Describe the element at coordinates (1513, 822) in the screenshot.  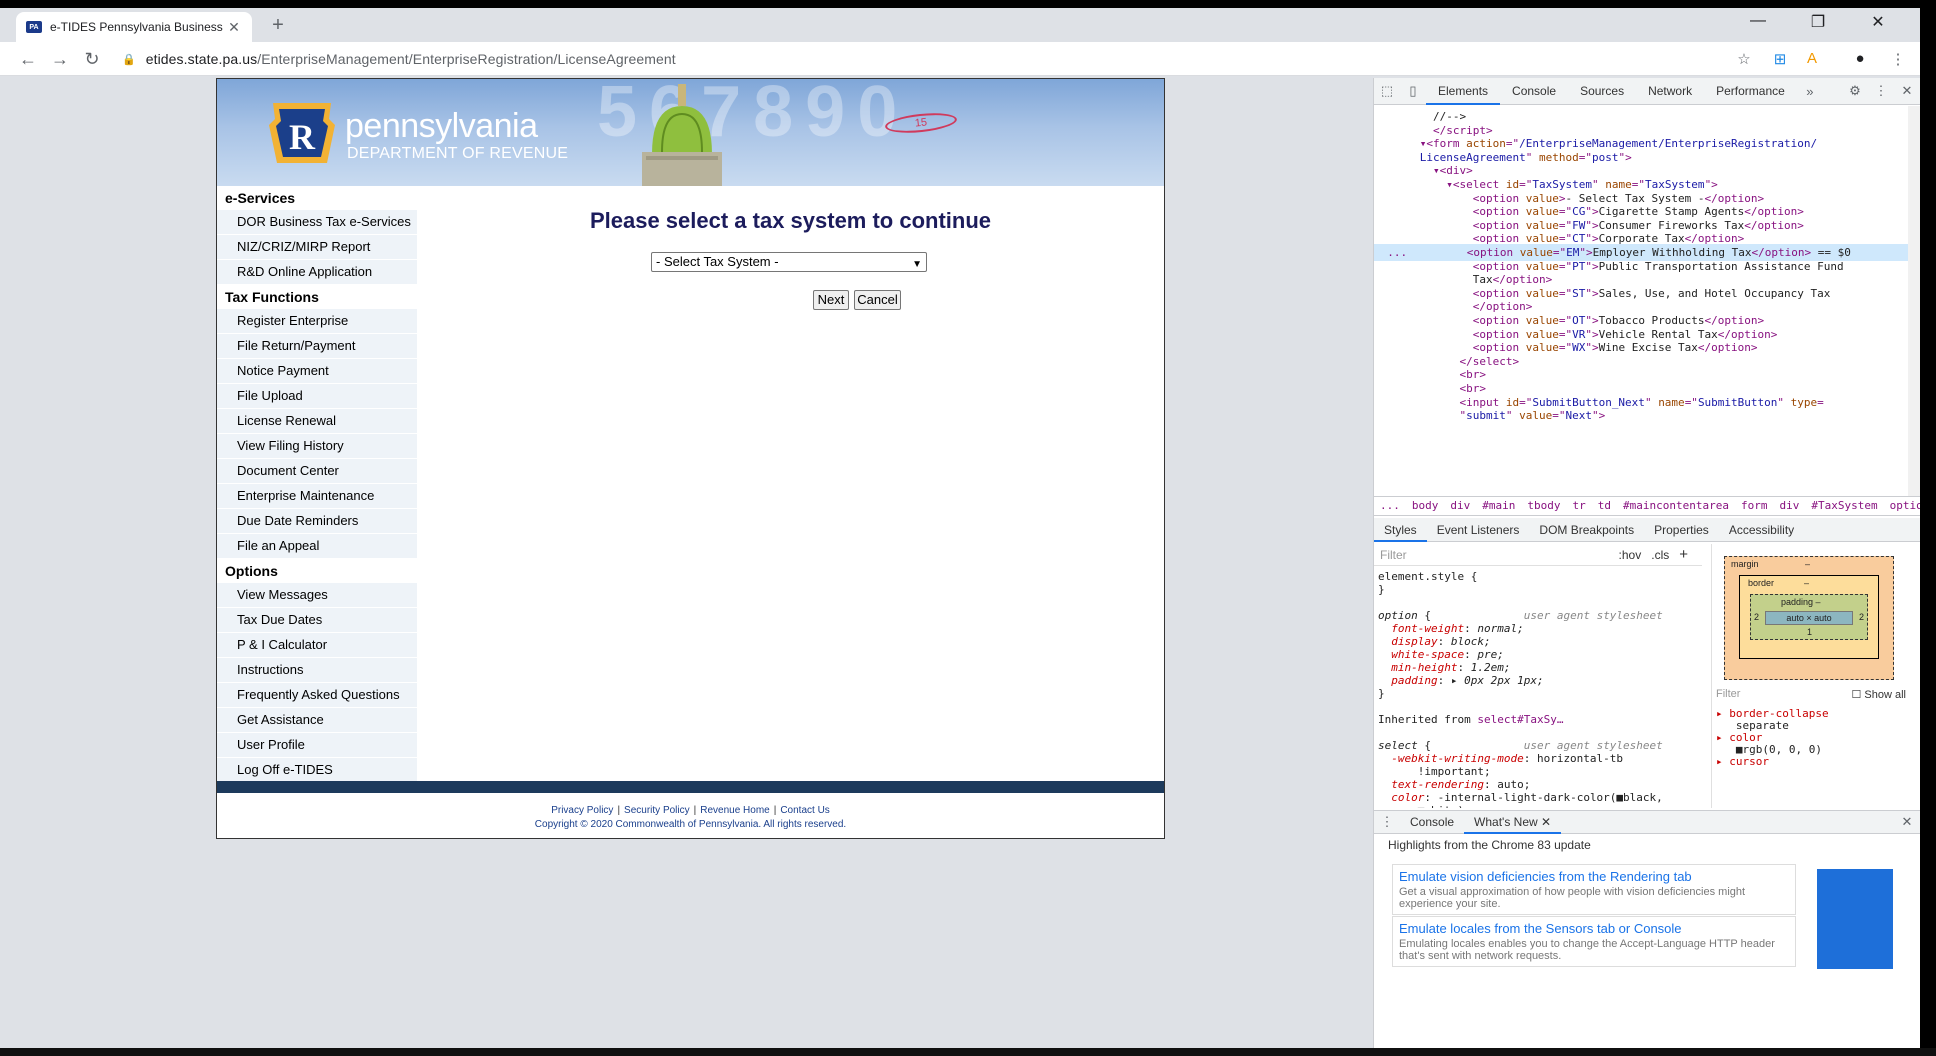
I see `drawer-tab-whats-new: What's New ✕` at that location.